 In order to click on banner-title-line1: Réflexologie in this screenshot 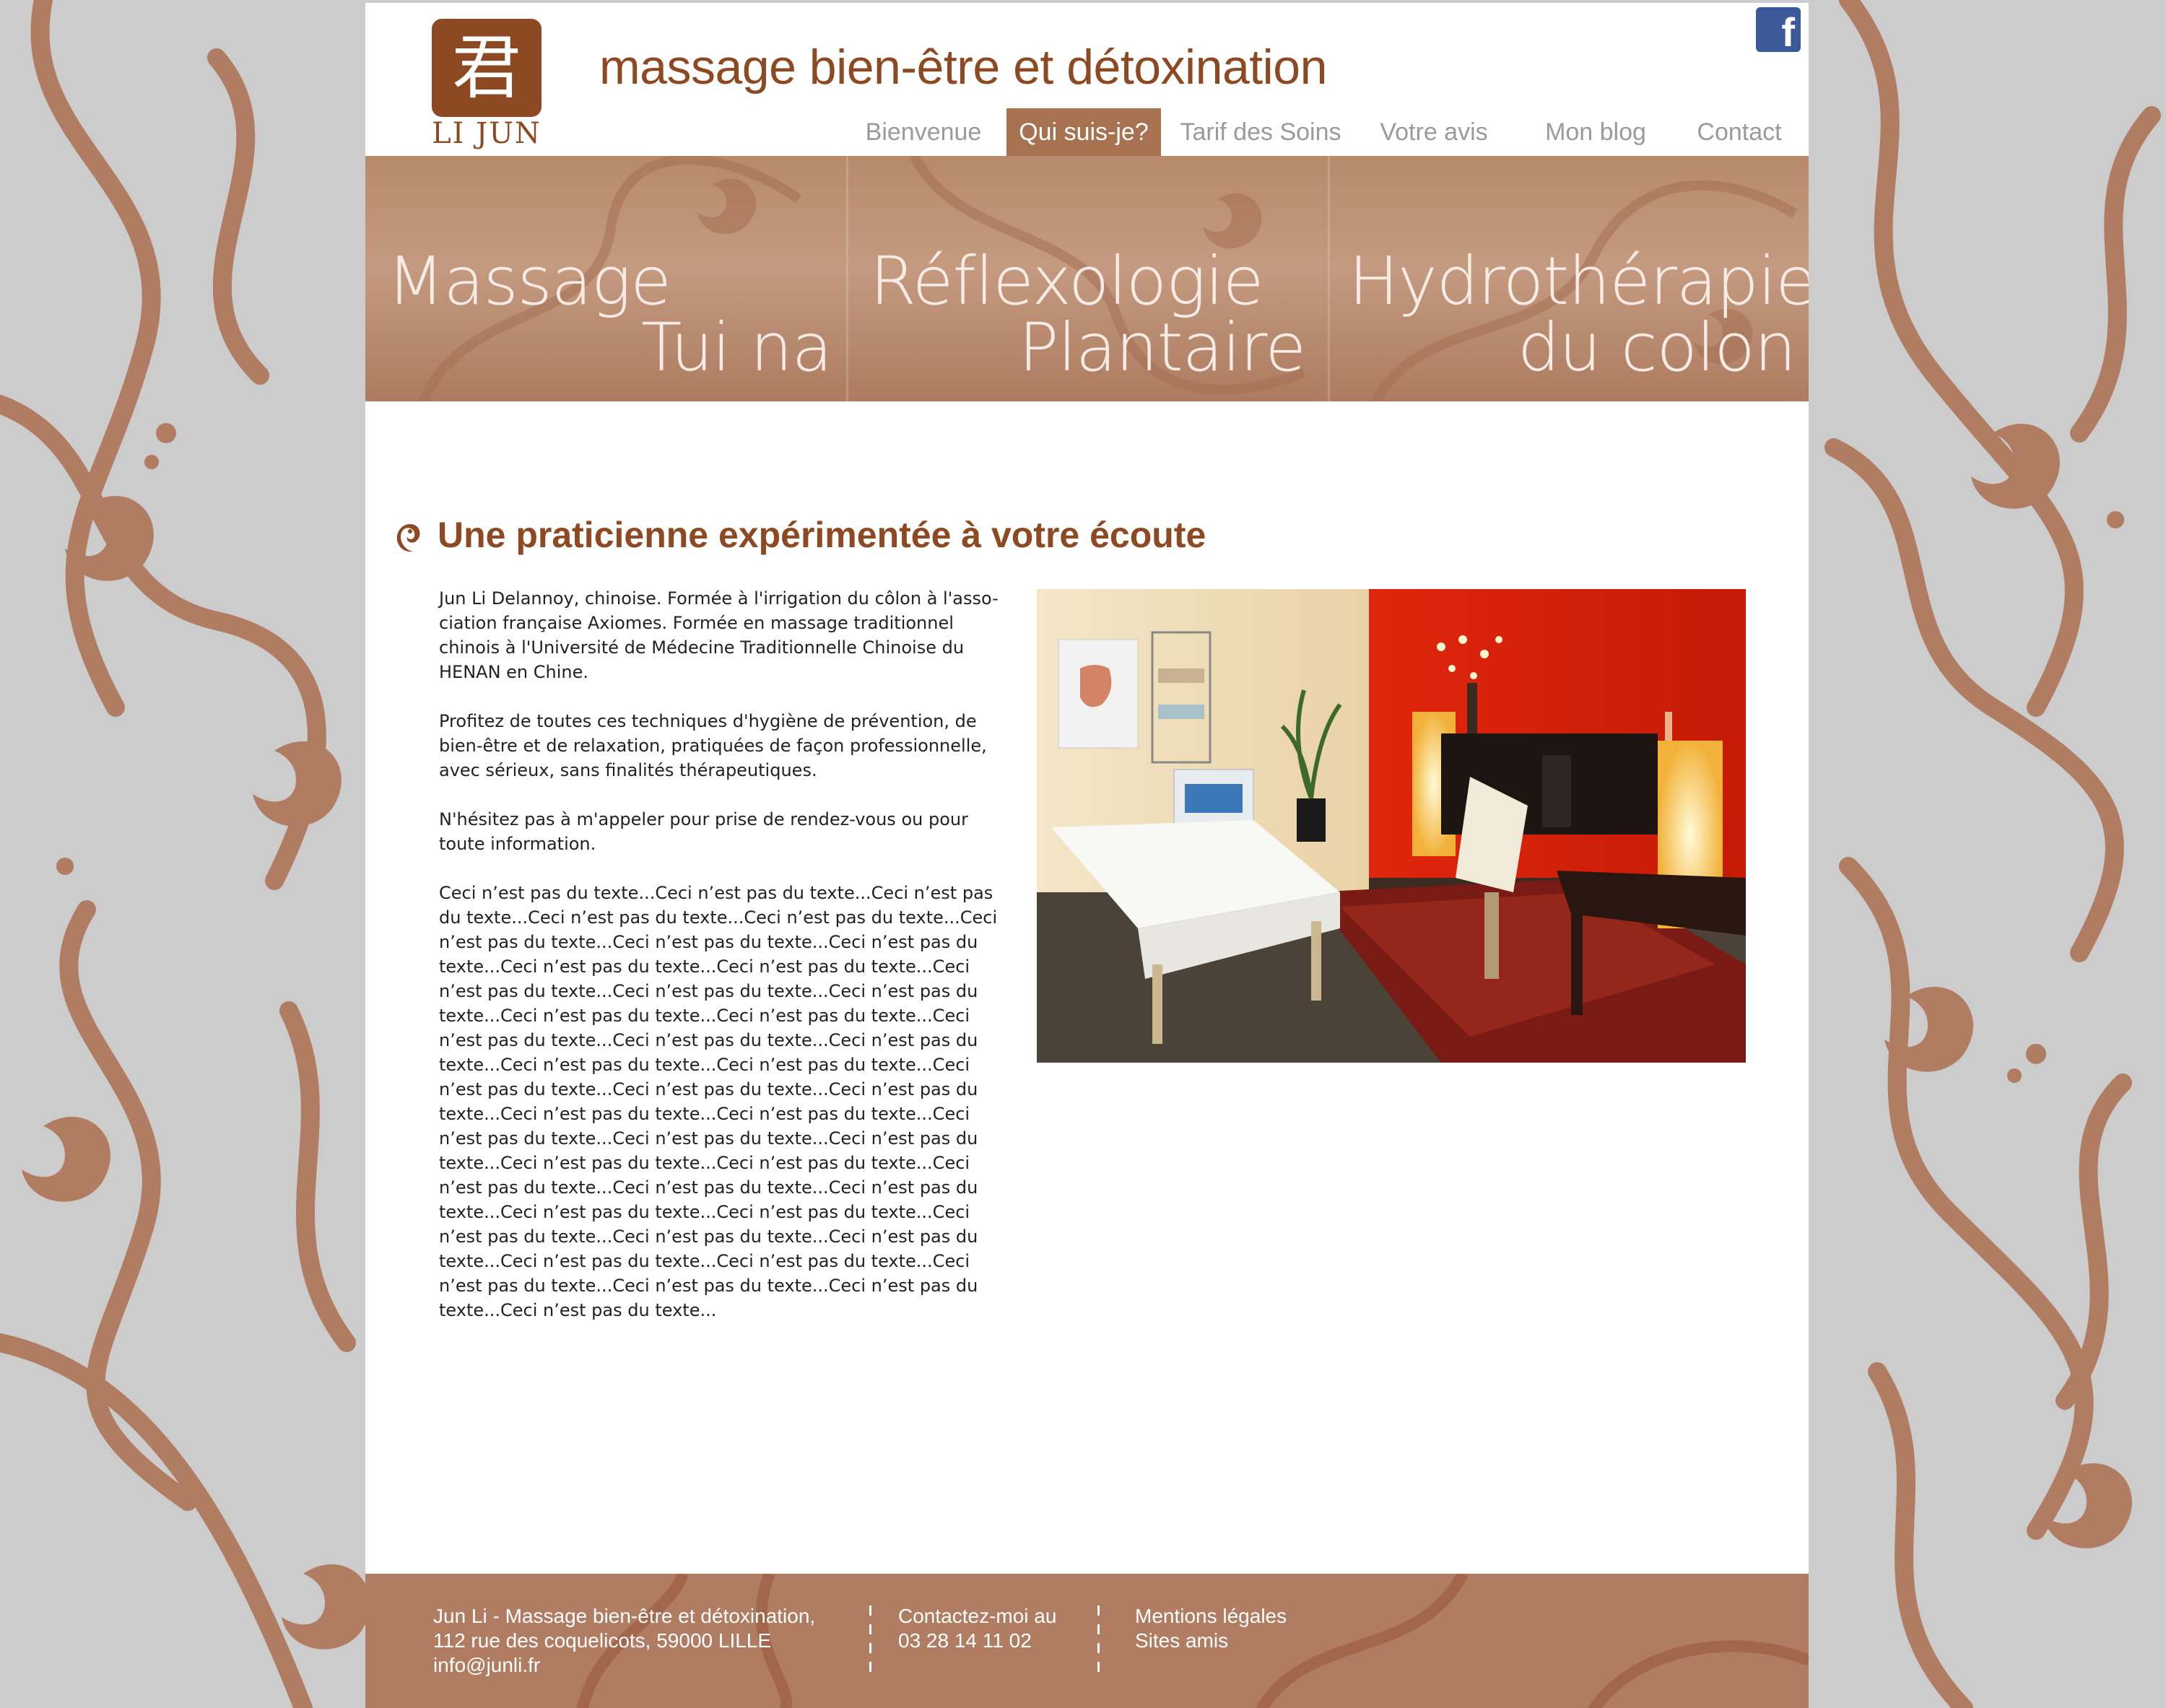, I will do `click(1067, 281)`.